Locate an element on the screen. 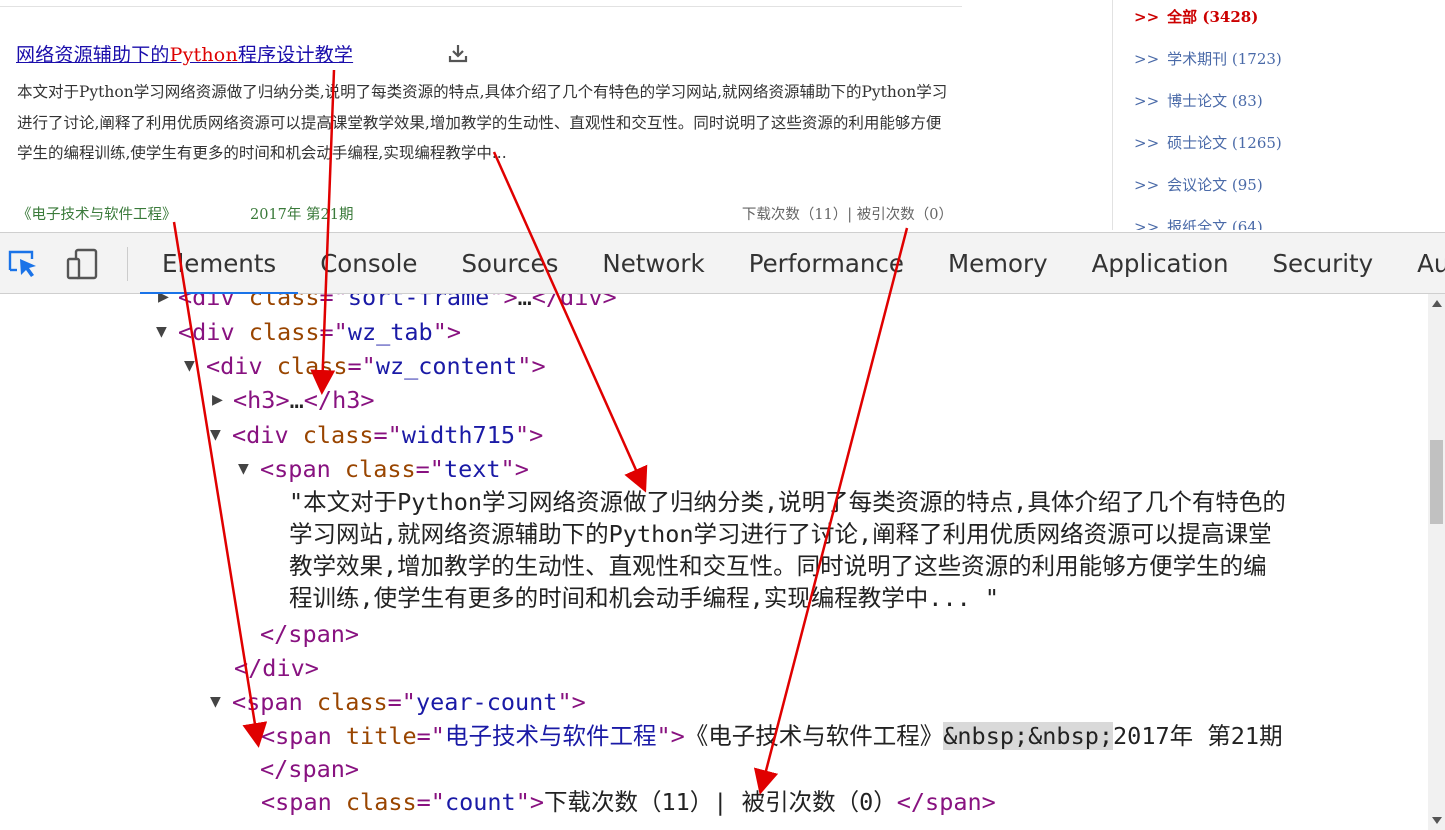 This screenshot has width=1445, height=830. inspect-element-icon is located at coordinates (23, 264).